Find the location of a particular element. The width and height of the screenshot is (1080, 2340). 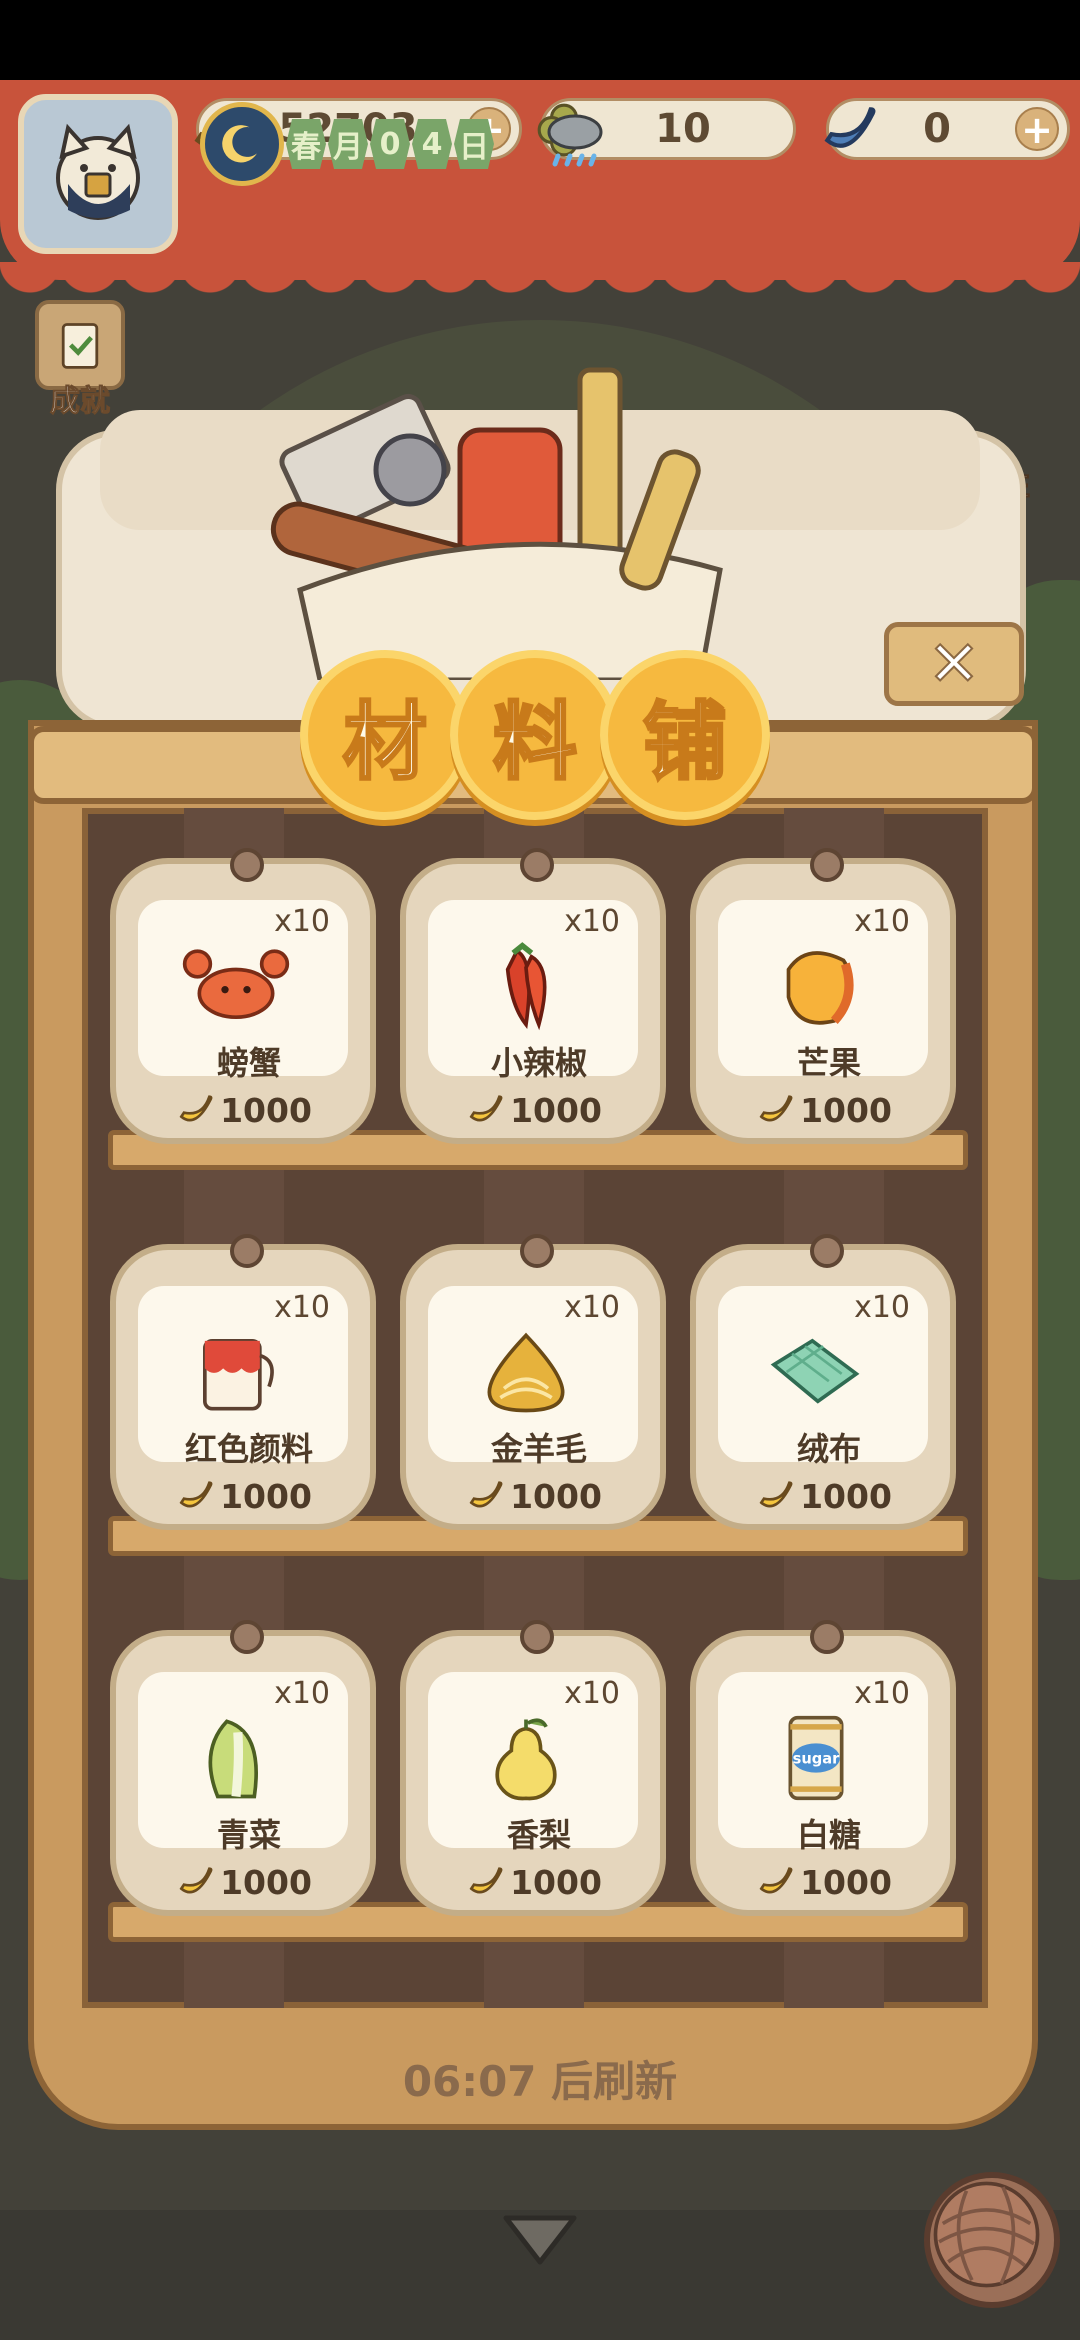

chevron-down-icon is located at coordinates (540, 2240).